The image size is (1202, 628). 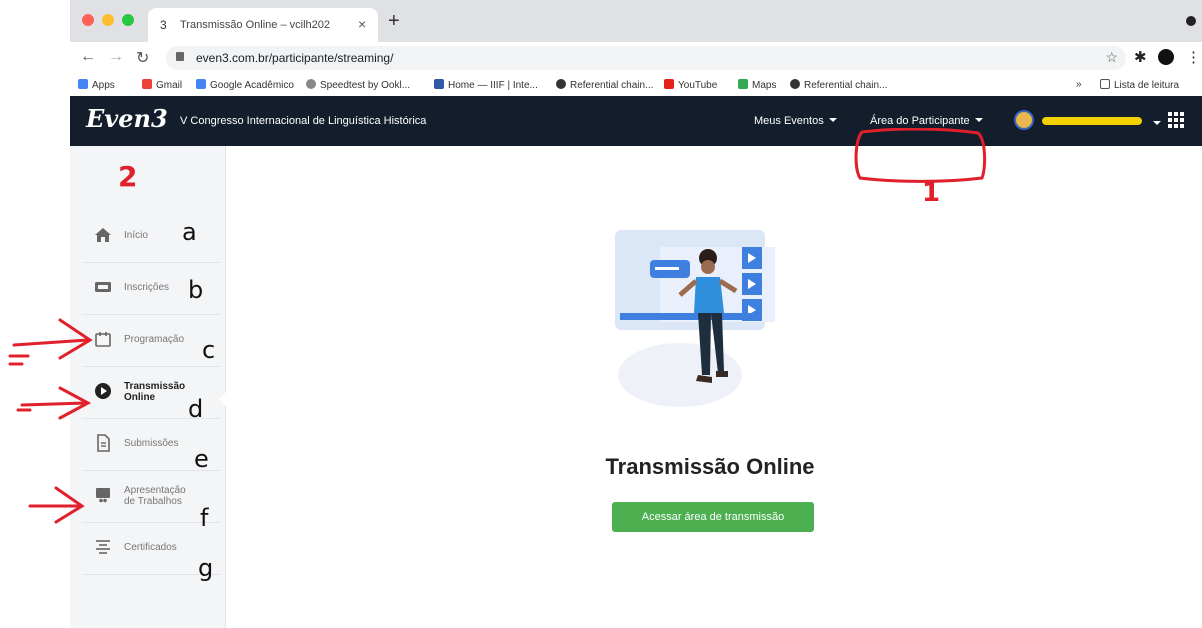 What do you see at coordinates (189, 232) in the screenshot?
I see `annotation-letter-a: a` at bounding box center [189, 232].